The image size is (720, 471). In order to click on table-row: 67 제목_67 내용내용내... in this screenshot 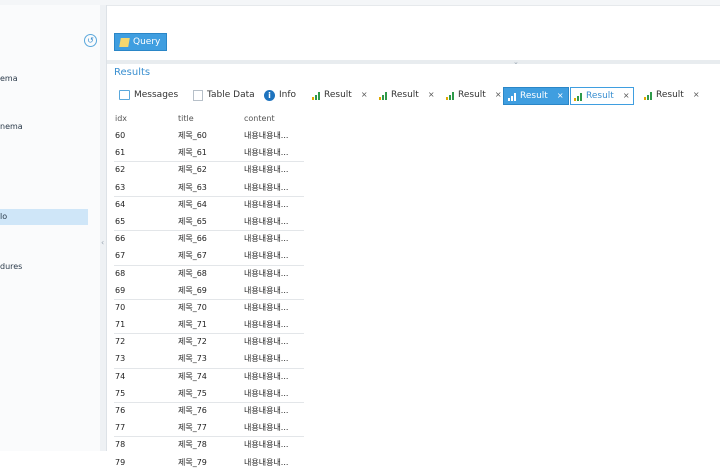, I will do `click(209, 255)`.